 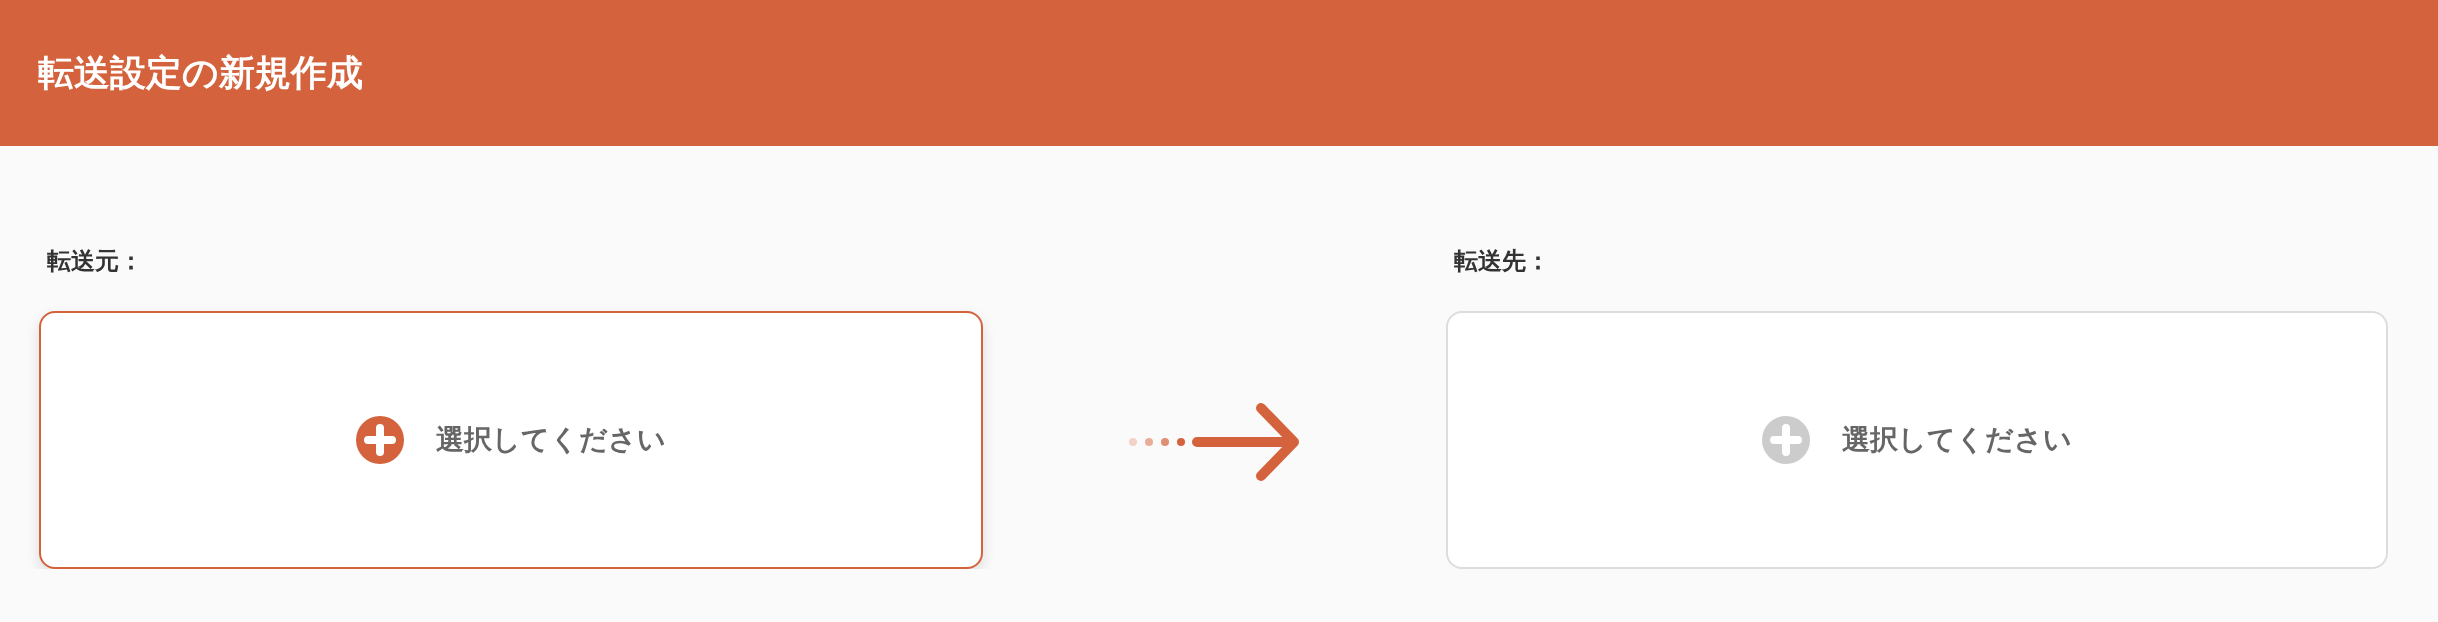 What do you see at coordinates (94, 261) in the screenshot?
I see `field-label: 転送元：` at bounding box center [94, 261].